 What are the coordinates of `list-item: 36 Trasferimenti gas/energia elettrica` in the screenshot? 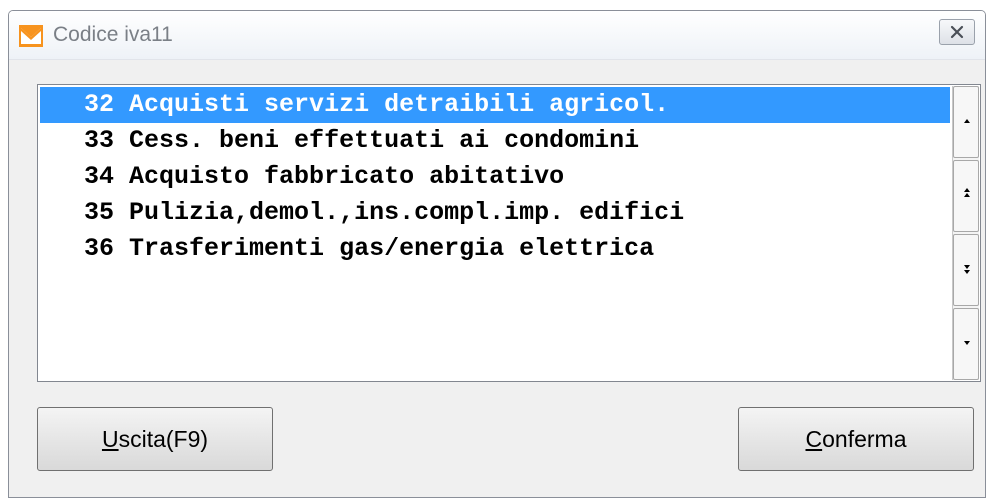 It's located at (495, 249).